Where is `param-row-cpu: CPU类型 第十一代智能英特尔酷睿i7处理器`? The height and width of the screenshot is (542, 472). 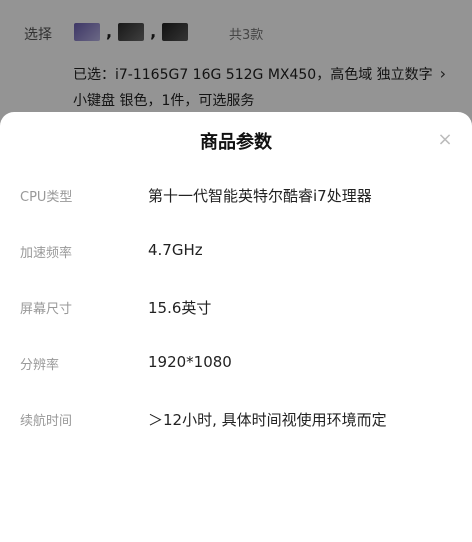
param-row-cpu: CPU类型 第十一代智能英特尔酷睿i7处理器 is located at coordinates (236, 198).